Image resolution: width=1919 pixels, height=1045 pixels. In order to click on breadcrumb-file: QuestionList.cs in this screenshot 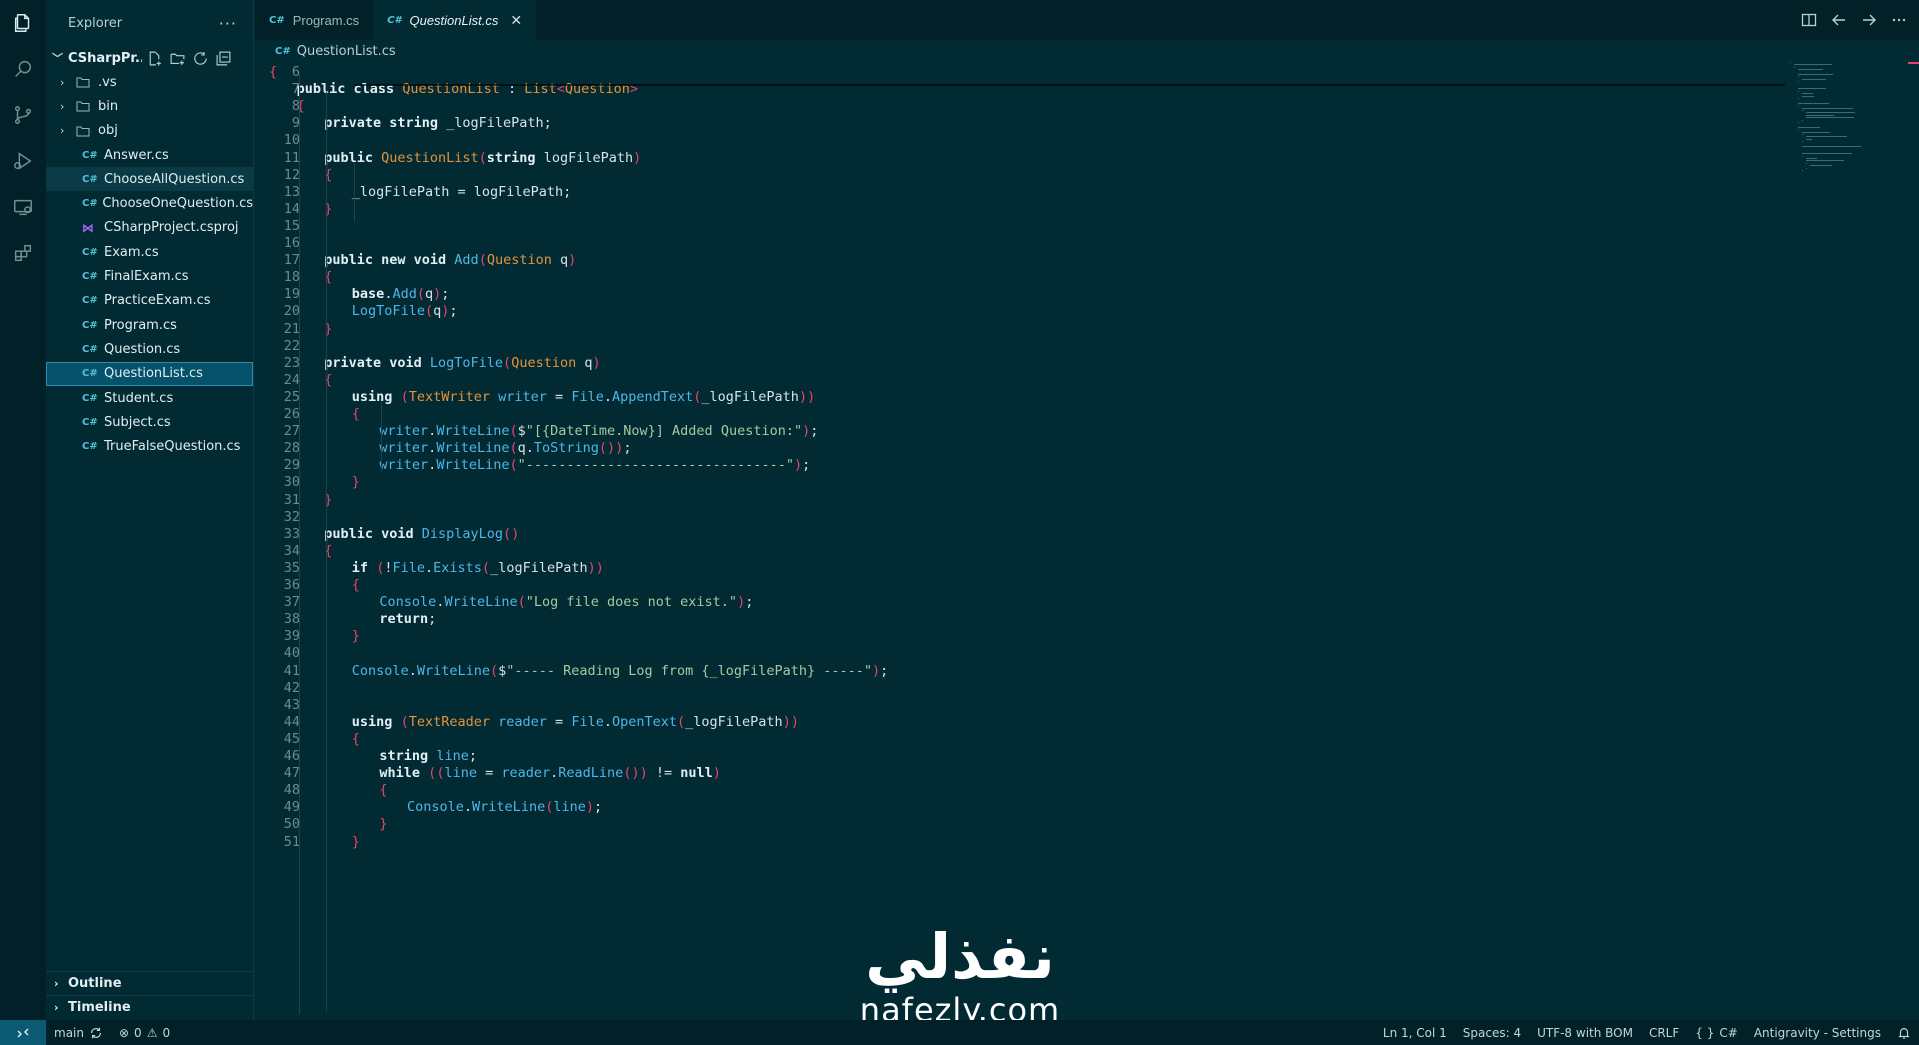, I will do `click(346, 51)`.